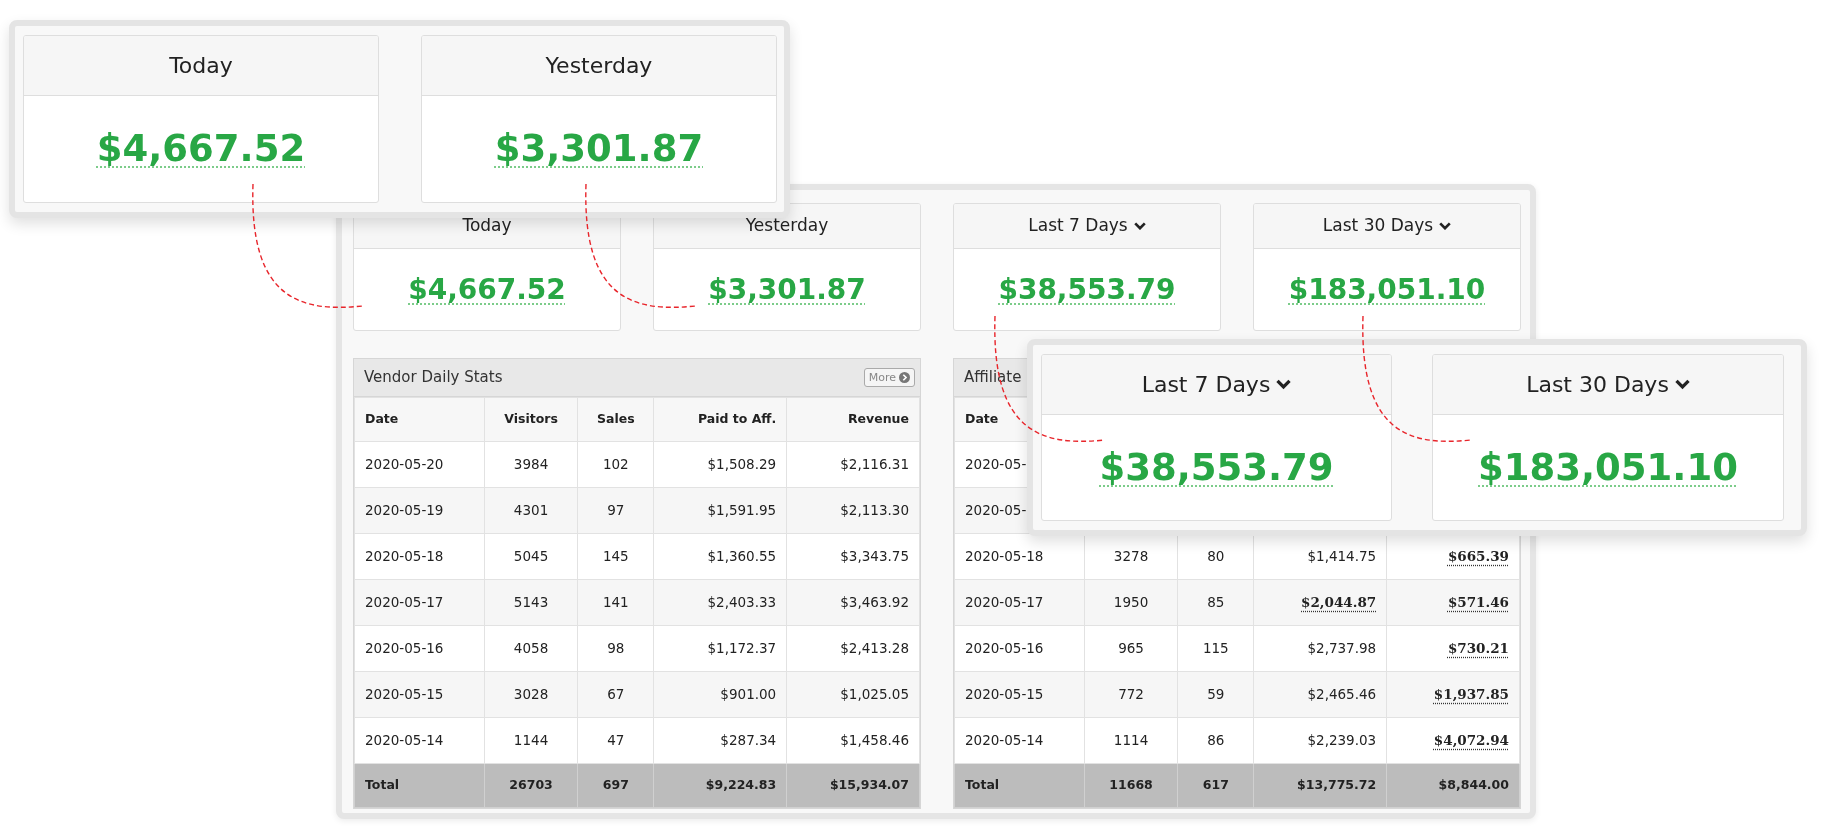 The height and width of the screenshot is (836, 1834). What do you see at coordinates (615, 464) in the screenshot?
I see `table-cell: 102` at bounding box center [615, 464].